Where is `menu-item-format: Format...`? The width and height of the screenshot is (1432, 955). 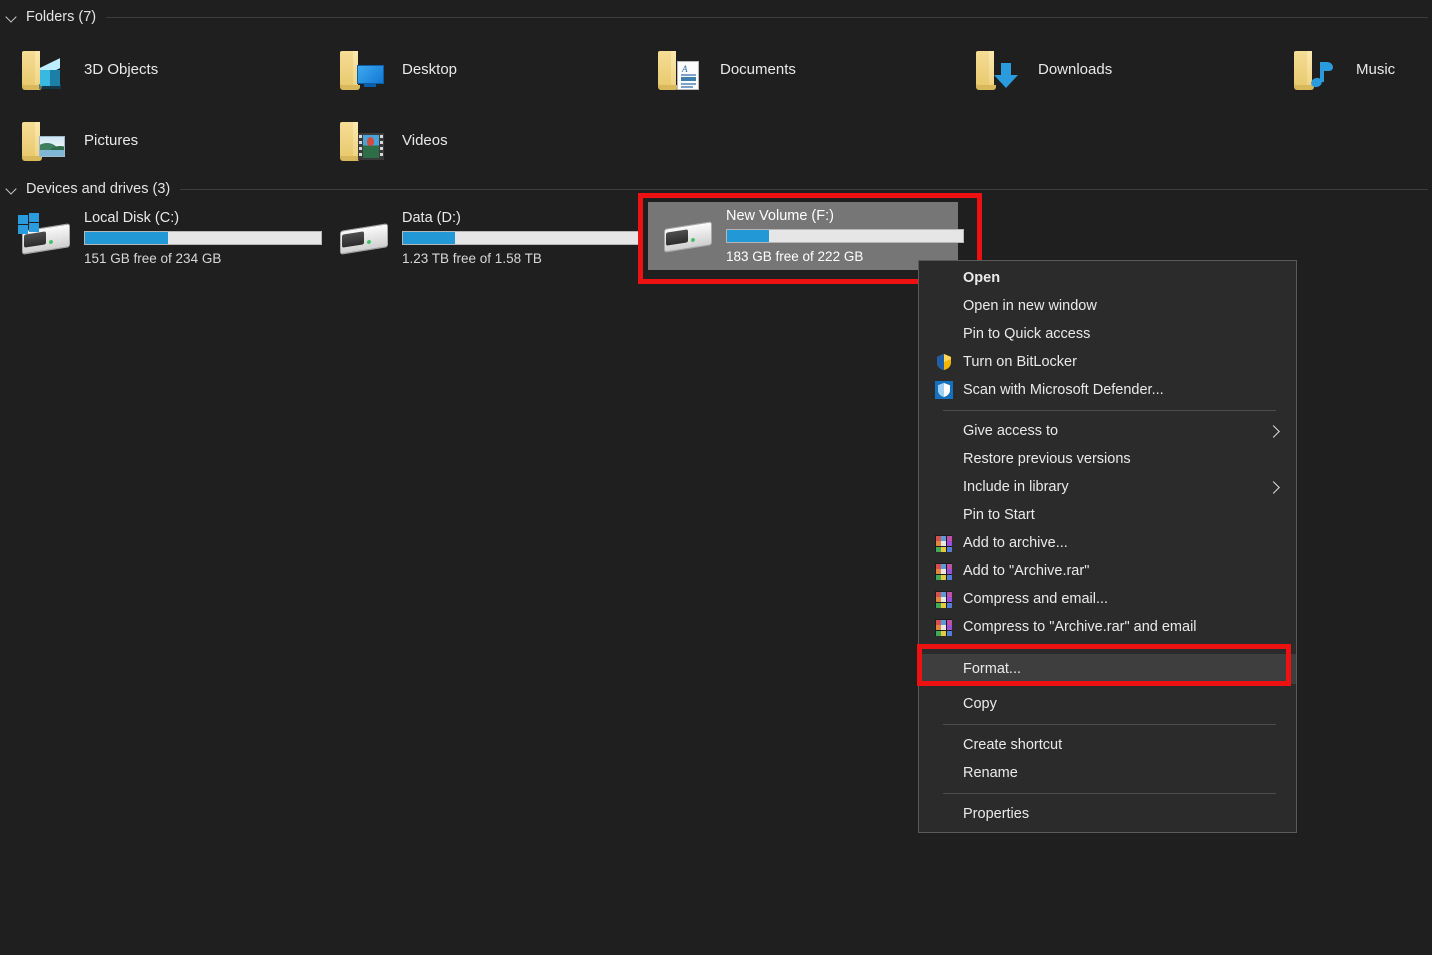
menu-item-format: Format... is located at coordinates (1107, 669).